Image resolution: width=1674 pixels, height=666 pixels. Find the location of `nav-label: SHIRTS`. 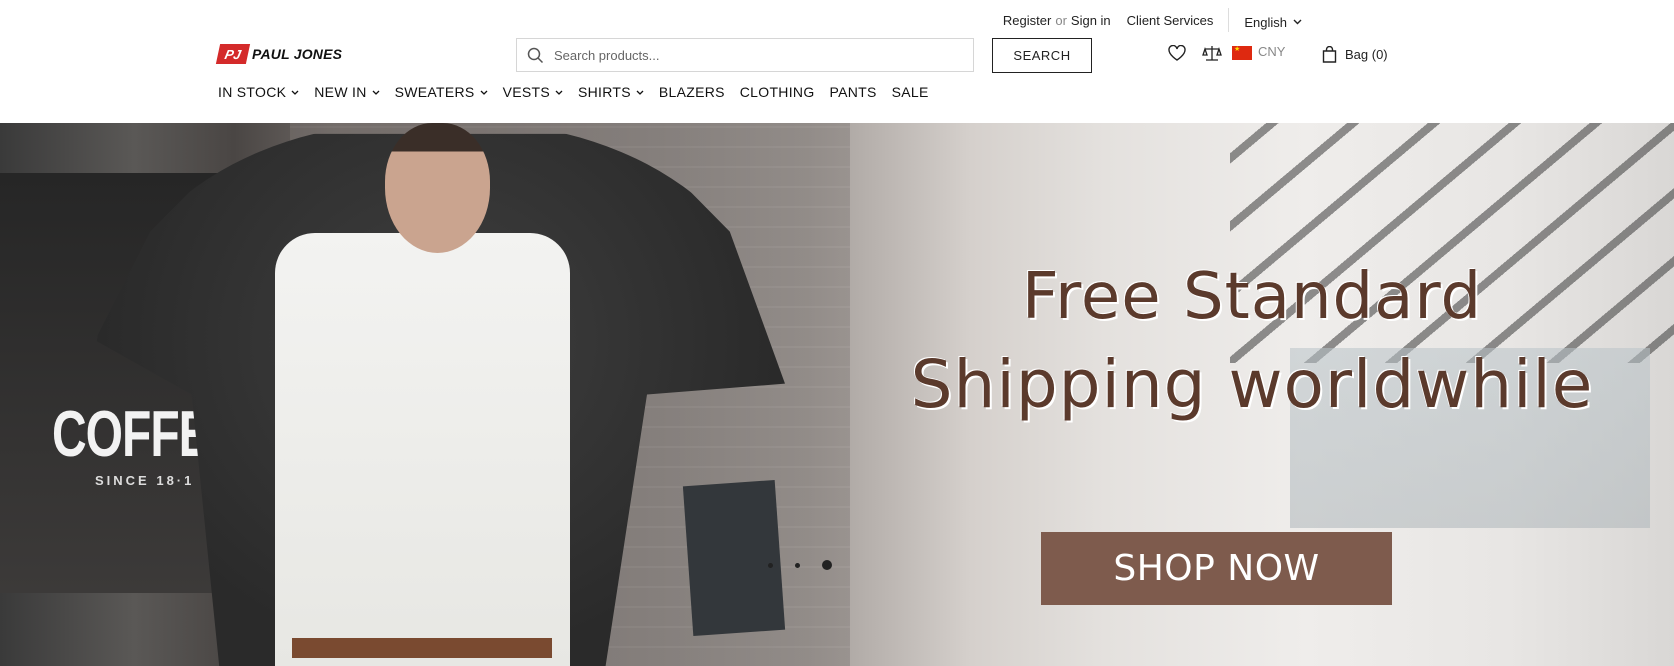

nav-label: SHIRTS is located at coordinates (604, 92).